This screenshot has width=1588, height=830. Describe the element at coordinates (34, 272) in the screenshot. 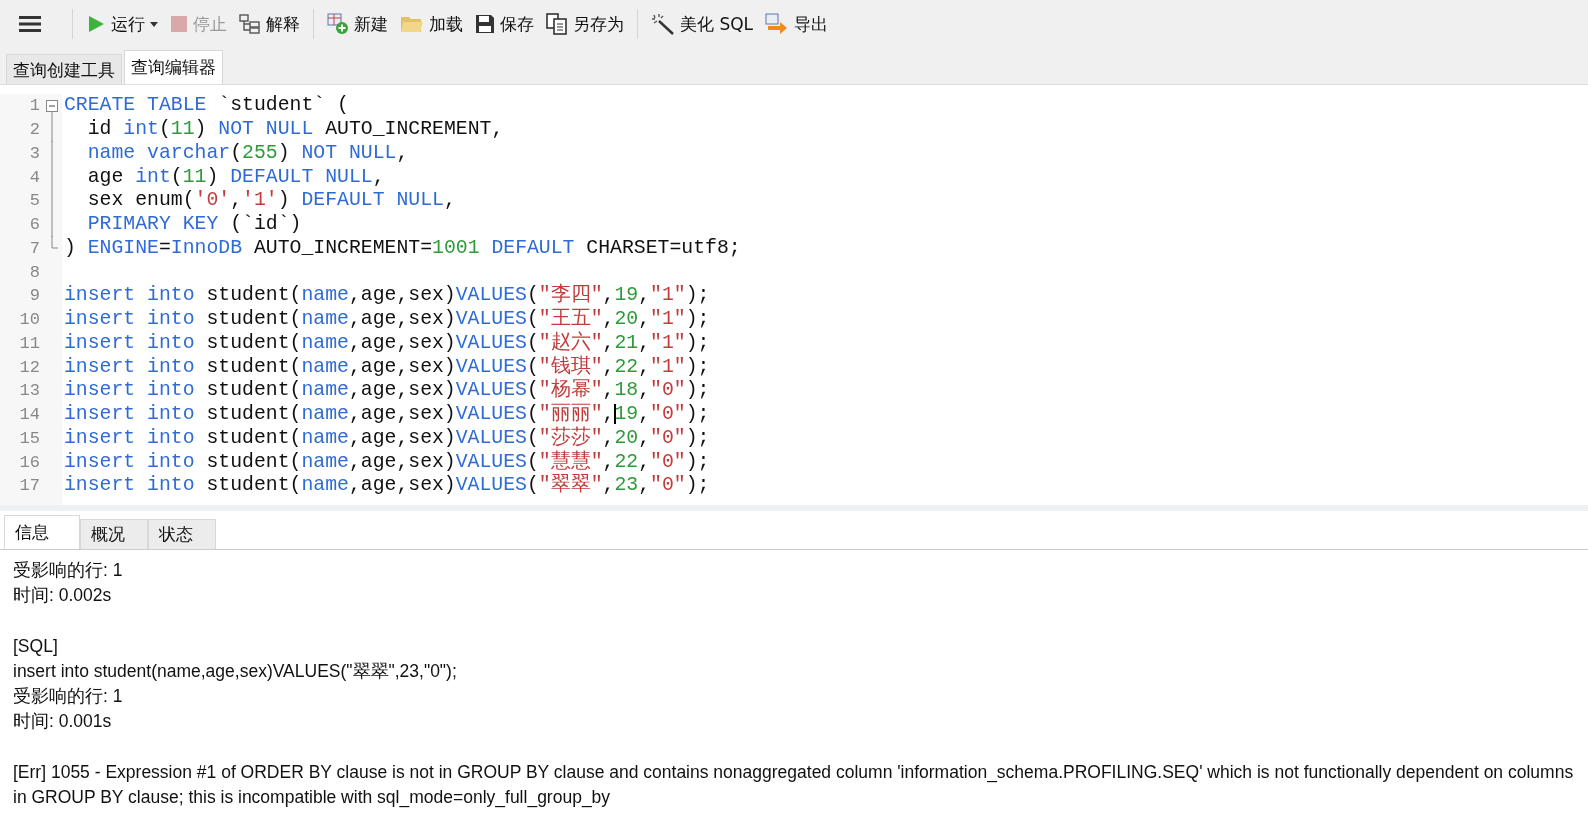

I see `line-number: 8` at that location.